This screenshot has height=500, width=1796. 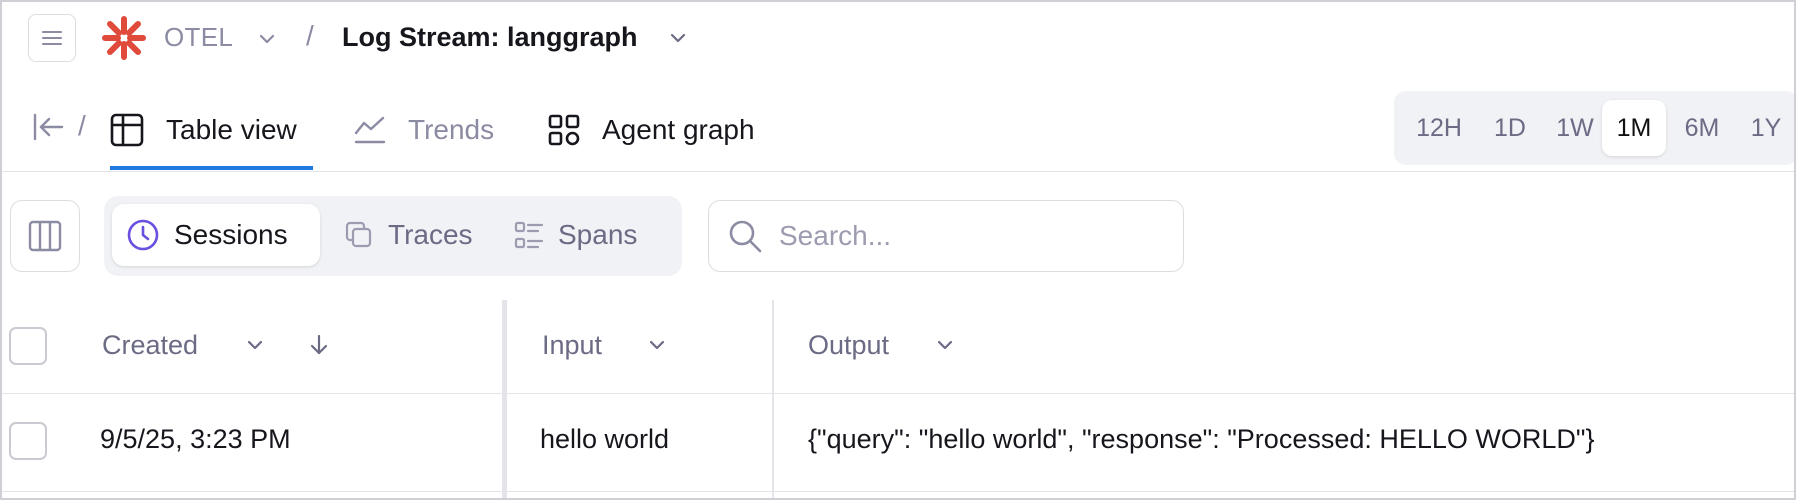 I want to click on copy-icon, so click(x=358, y=234).